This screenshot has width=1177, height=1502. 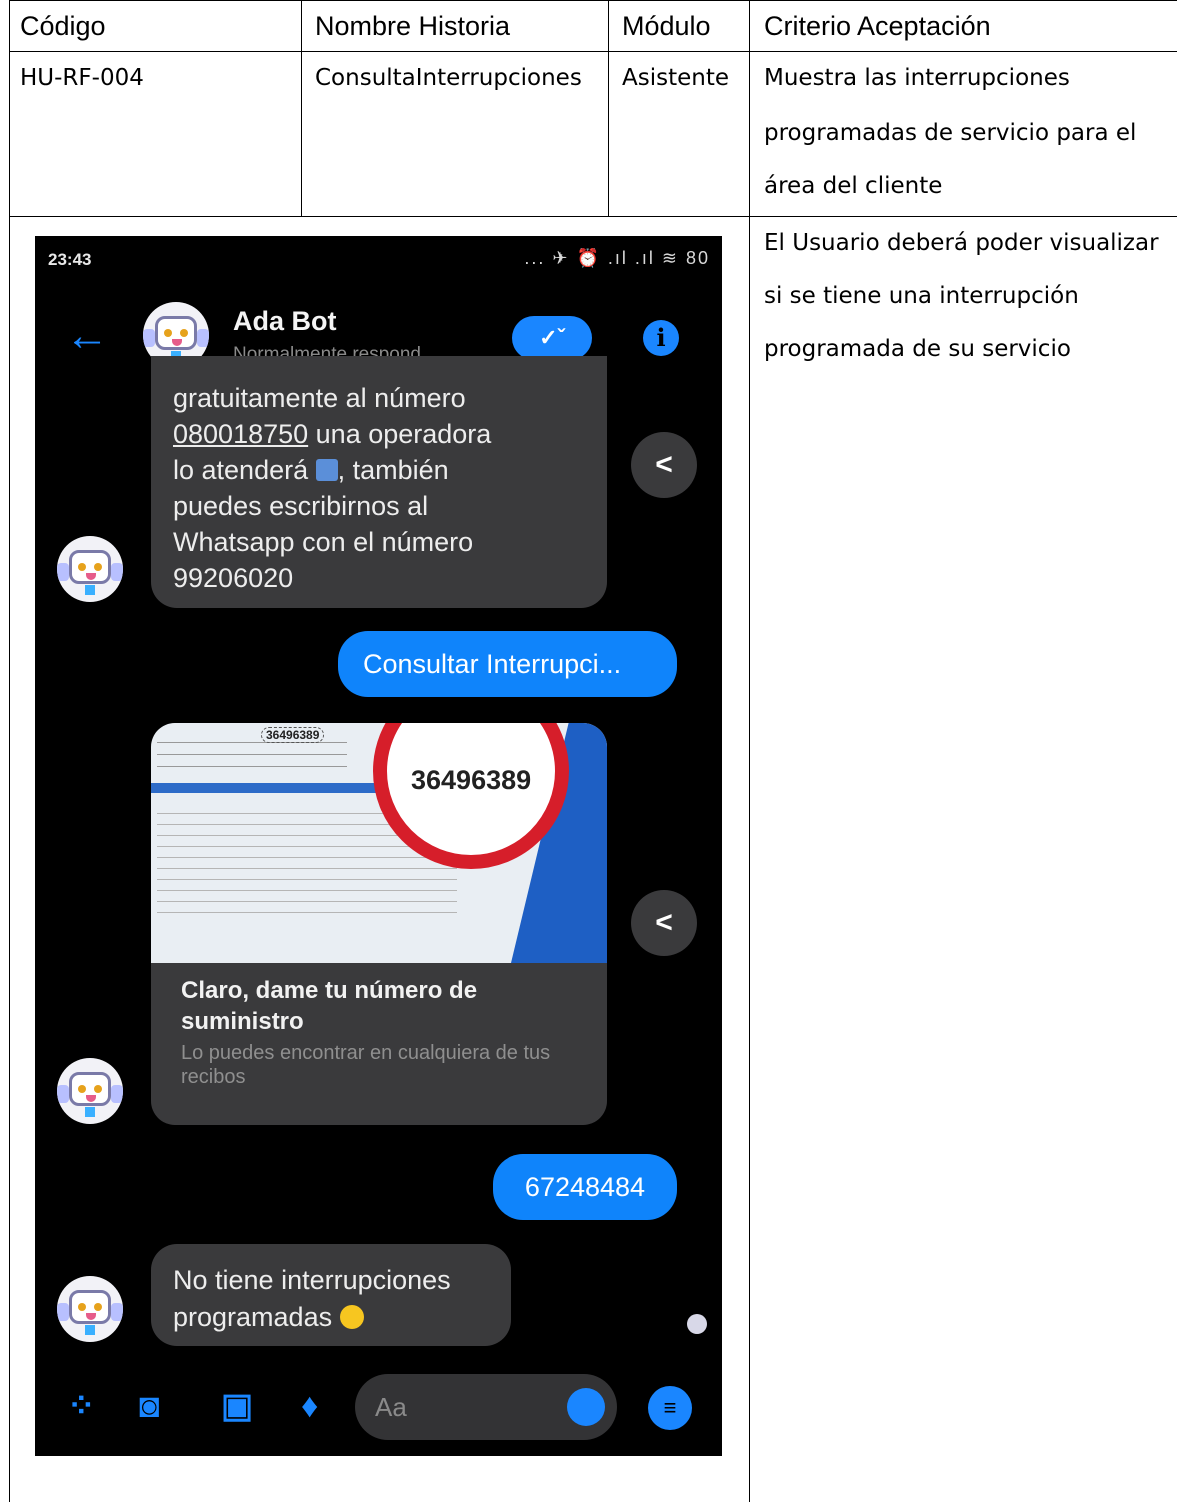 What do you see at coordinates (413, 26) in the screenshot?
I see `header-nombre-historia: Nombre Historia` at bounding box center [413, 26].